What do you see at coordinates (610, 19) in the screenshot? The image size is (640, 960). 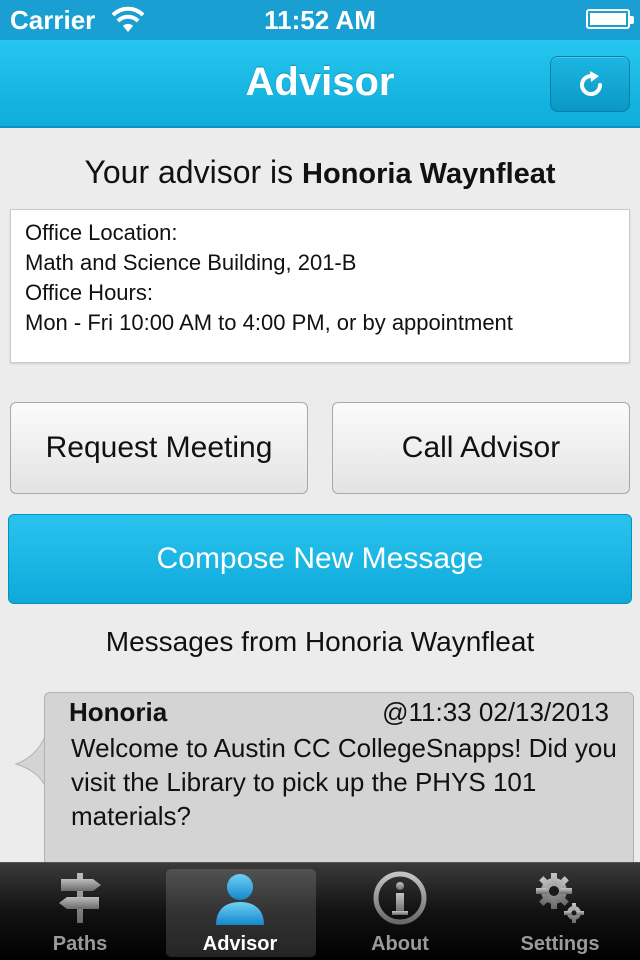 I see `battery-icon` at bounding box center [610, 19].